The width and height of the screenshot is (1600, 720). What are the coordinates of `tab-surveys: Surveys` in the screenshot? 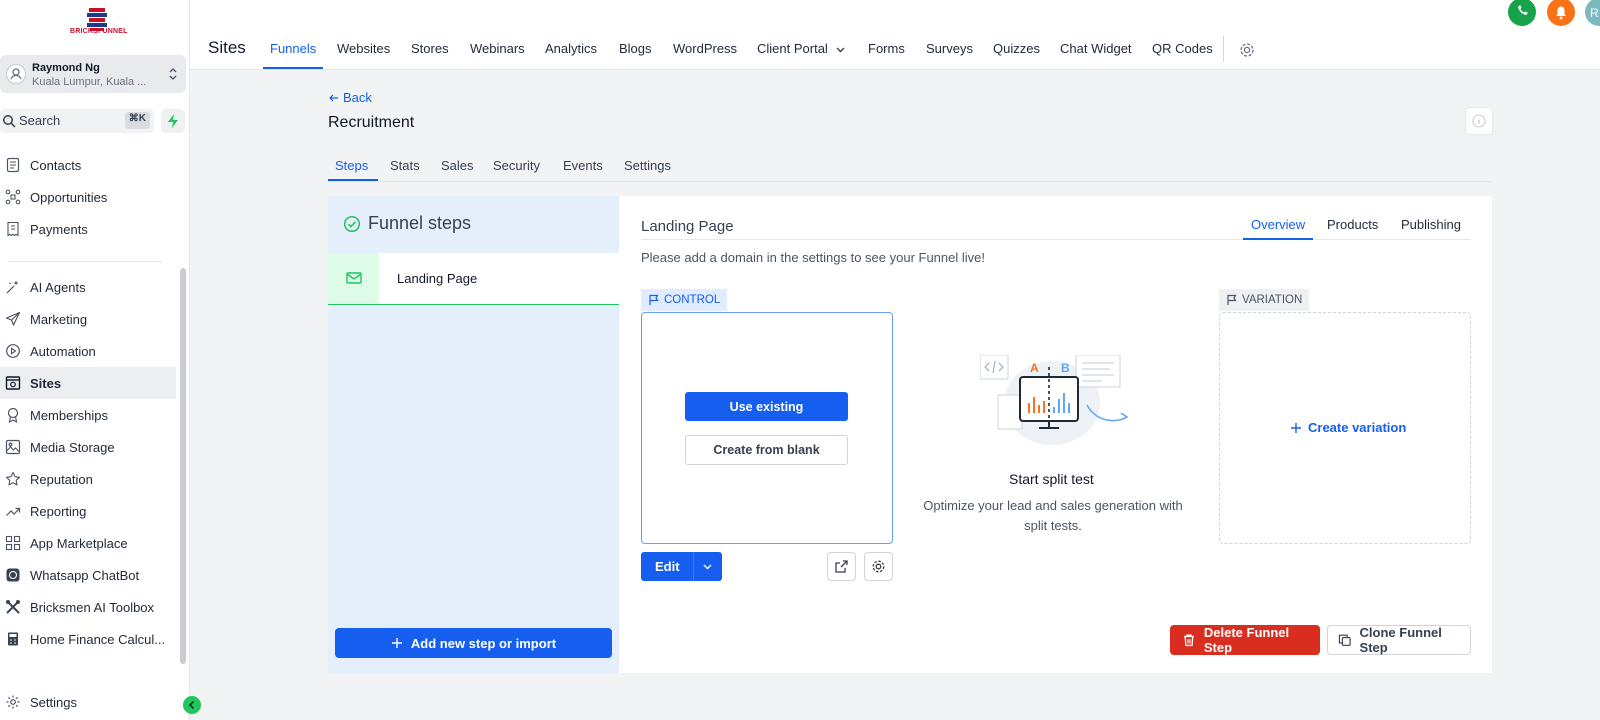 It's located at (949, 48).